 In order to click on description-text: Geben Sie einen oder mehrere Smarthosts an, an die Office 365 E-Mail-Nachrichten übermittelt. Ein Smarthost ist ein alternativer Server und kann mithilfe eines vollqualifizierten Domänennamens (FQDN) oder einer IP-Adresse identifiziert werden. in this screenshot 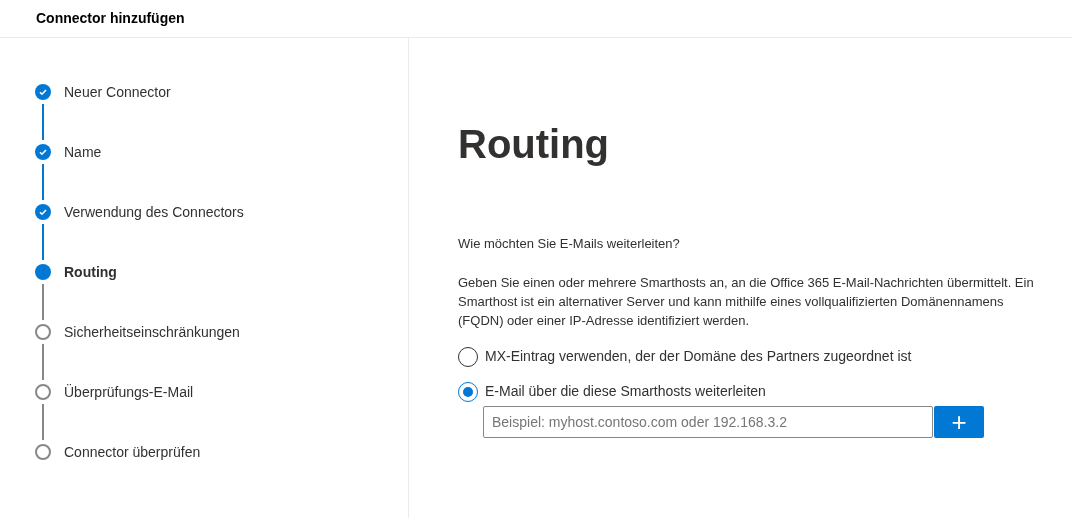, I will do `click(746, 302)`.